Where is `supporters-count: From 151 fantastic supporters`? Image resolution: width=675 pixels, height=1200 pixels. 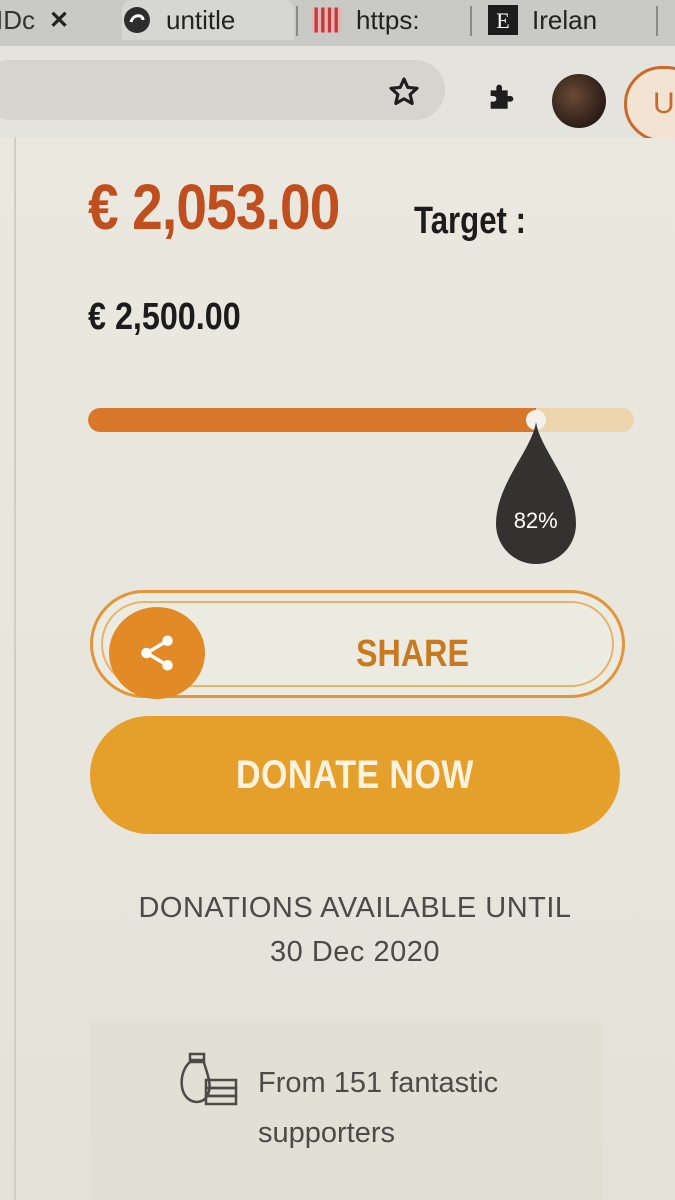
supporters-count: From 151 fantastic supporters is located at coordinates (418, 1108).